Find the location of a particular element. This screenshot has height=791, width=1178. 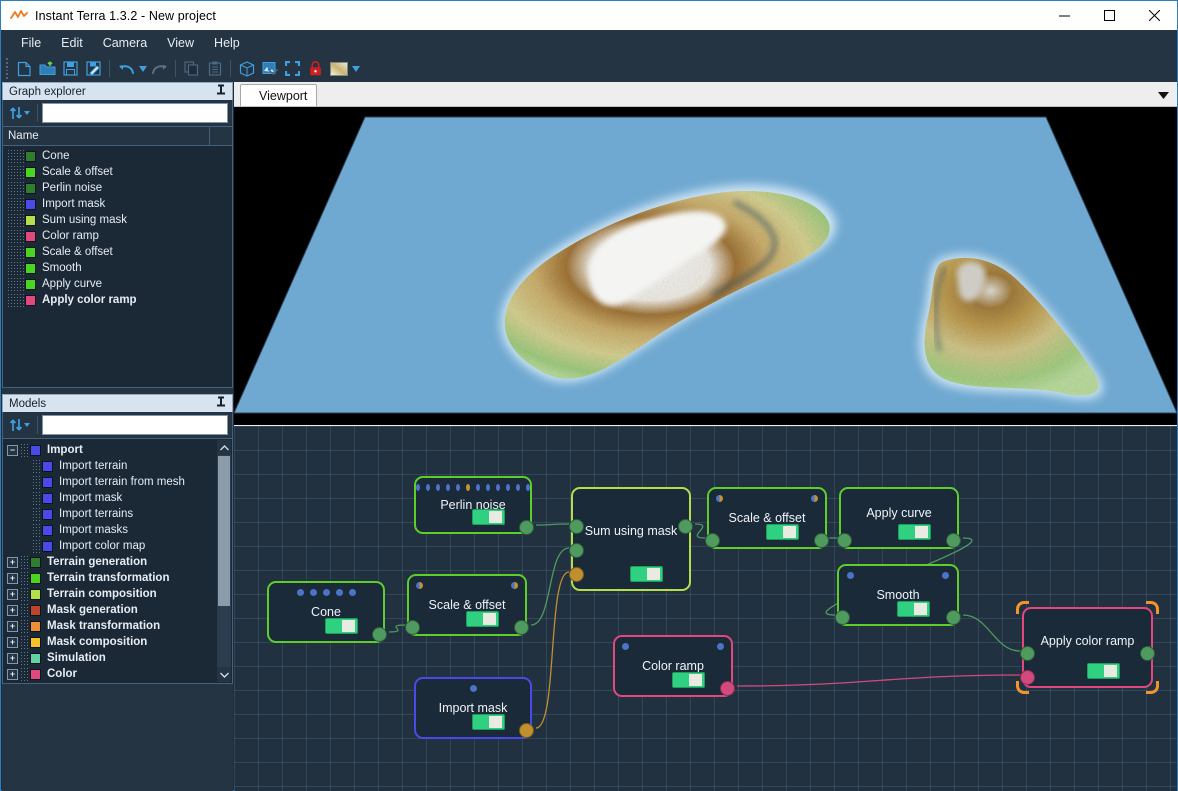

graph-explorer-item: Import mask is located at coordinates (117, 204).